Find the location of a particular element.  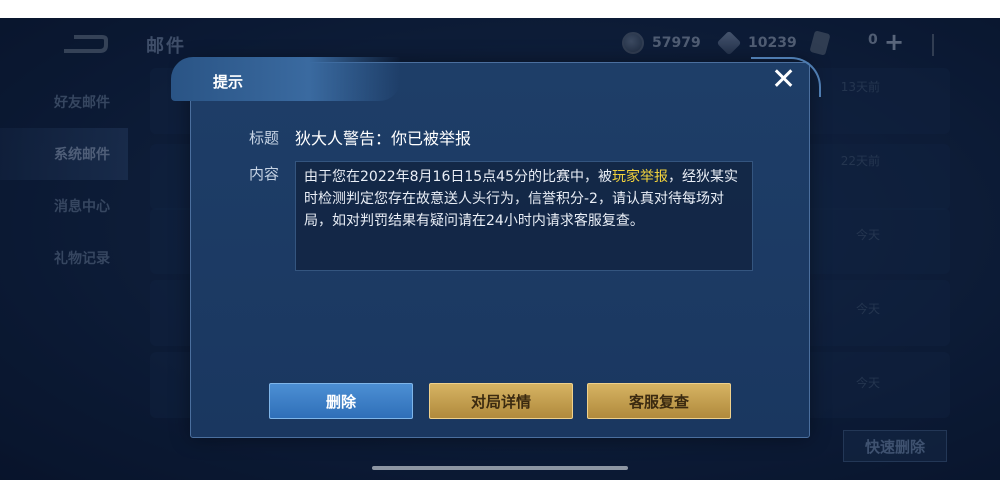

mail-subject: 狄大人警告：你已被举报 is located at coordinates (383, 138).